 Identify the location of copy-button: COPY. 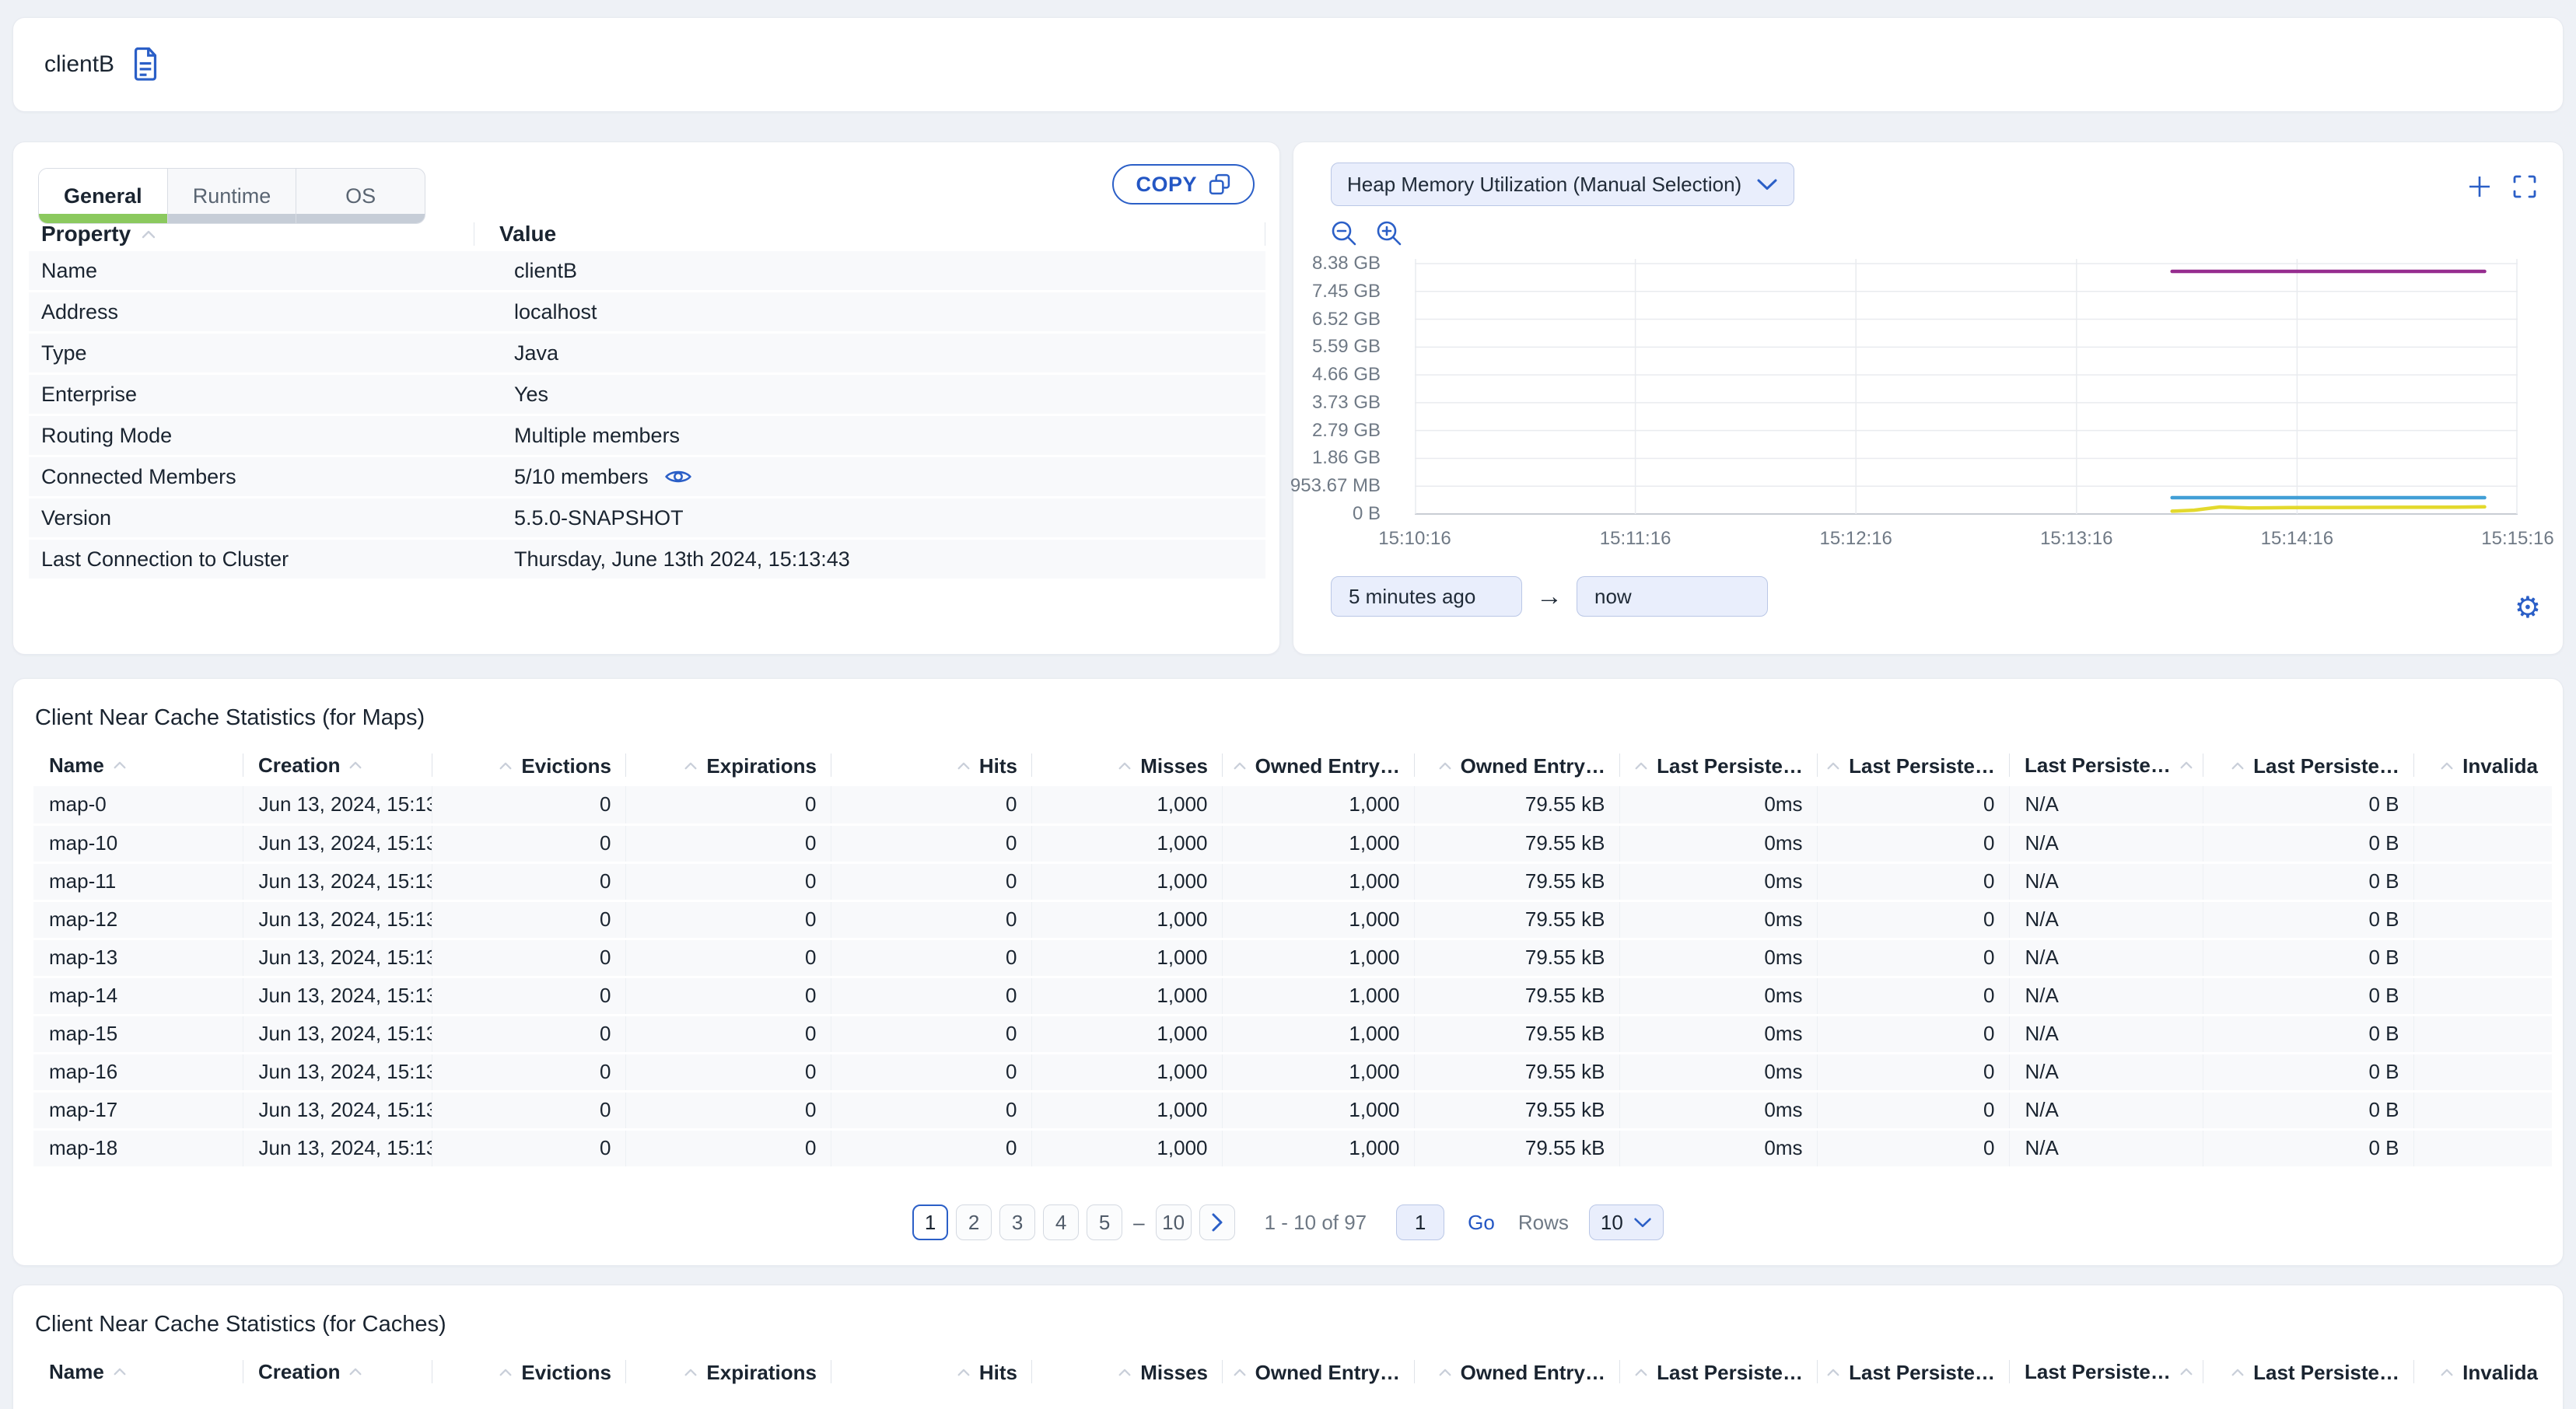
(1184, 184).